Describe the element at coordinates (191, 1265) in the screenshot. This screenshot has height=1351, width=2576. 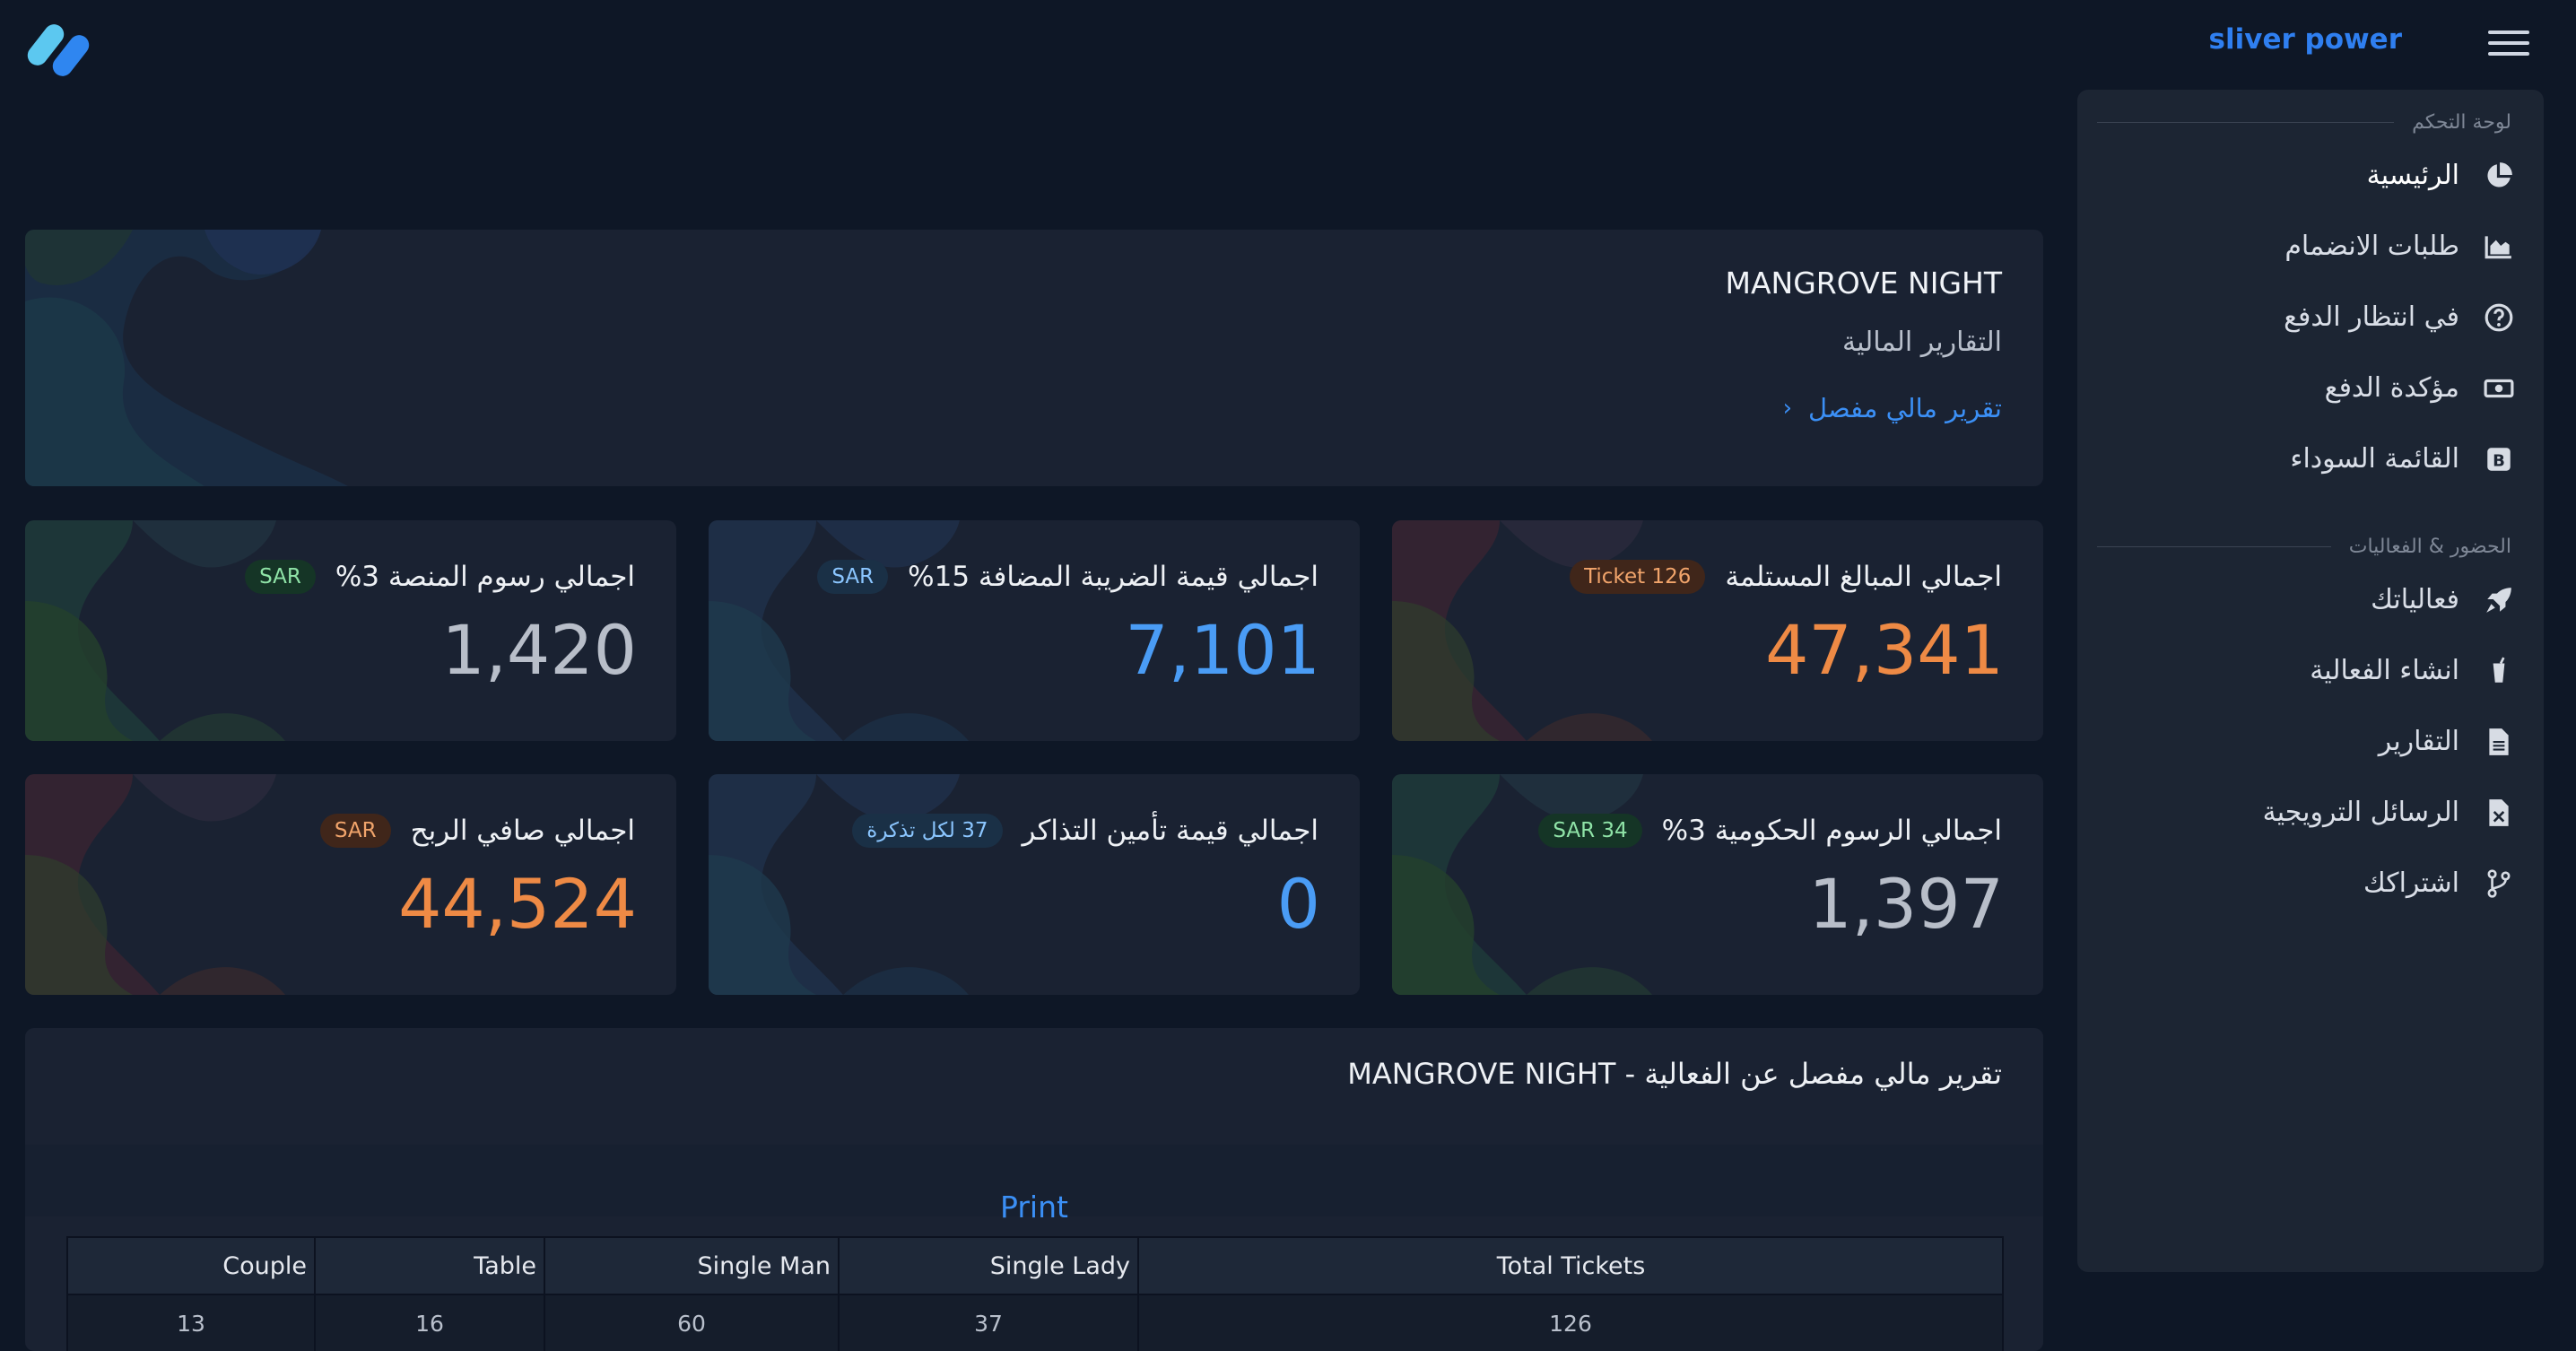
I see `column-header-couple: Couple` at that location.